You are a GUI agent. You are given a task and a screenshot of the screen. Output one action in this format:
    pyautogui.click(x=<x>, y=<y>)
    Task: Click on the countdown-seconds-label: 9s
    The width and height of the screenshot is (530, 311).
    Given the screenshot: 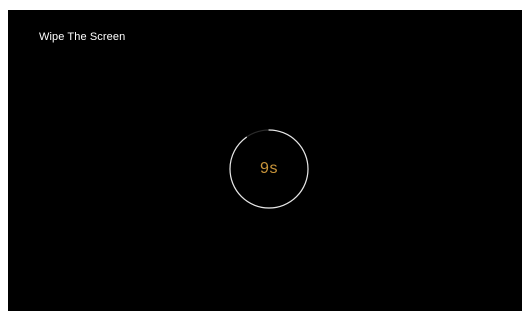 What is the action you would take?
    pyautogui.click(x=269, y=168)
    